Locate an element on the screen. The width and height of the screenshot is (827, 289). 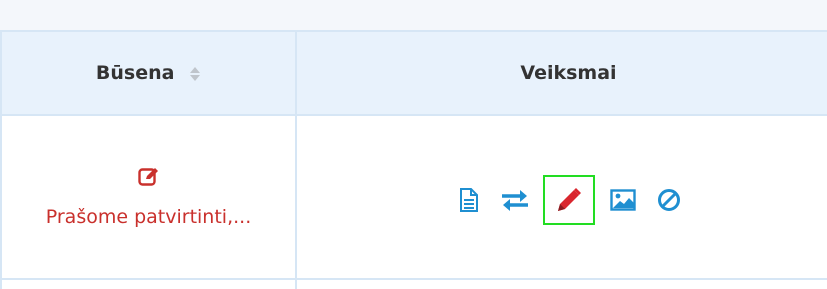
edit-button is located at coordinates (568, 200).